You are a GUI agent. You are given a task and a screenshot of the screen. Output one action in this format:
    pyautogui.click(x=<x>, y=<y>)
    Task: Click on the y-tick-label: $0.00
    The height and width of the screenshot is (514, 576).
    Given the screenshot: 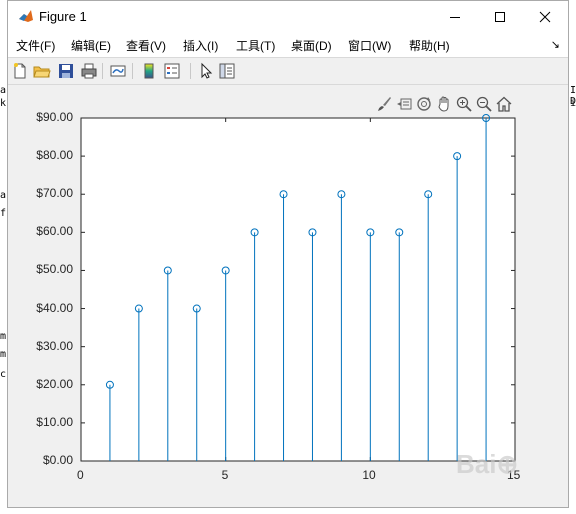 What is the action you would take?
    pyautogui.click(x=57, y=460)
    